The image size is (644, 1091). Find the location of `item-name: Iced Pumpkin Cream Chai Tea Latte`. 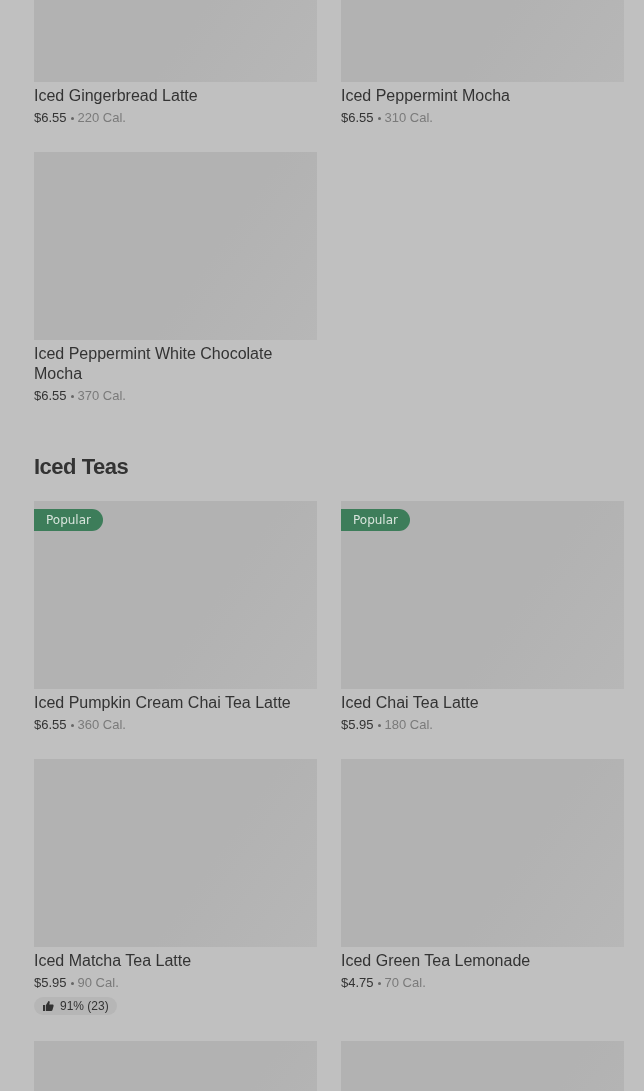

item-name: Iced Pumpkin Cream Chai Tea Latte is located at coordinates (175, 703).